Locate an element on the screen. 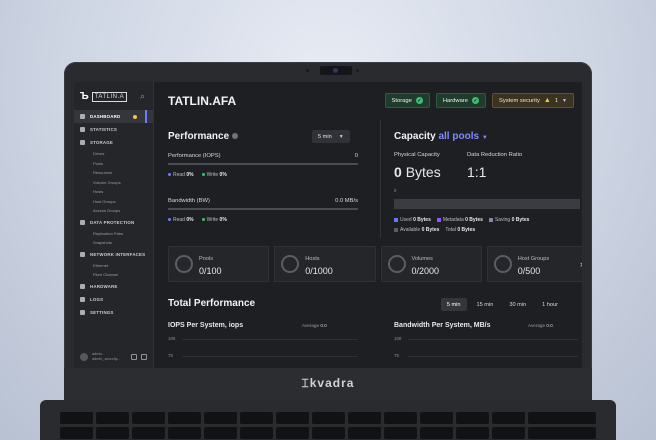 The height and width of the screenshot is (440, 656). sidebar-subitem-access-groups: Access Groups is located at coordinates (113, 211).